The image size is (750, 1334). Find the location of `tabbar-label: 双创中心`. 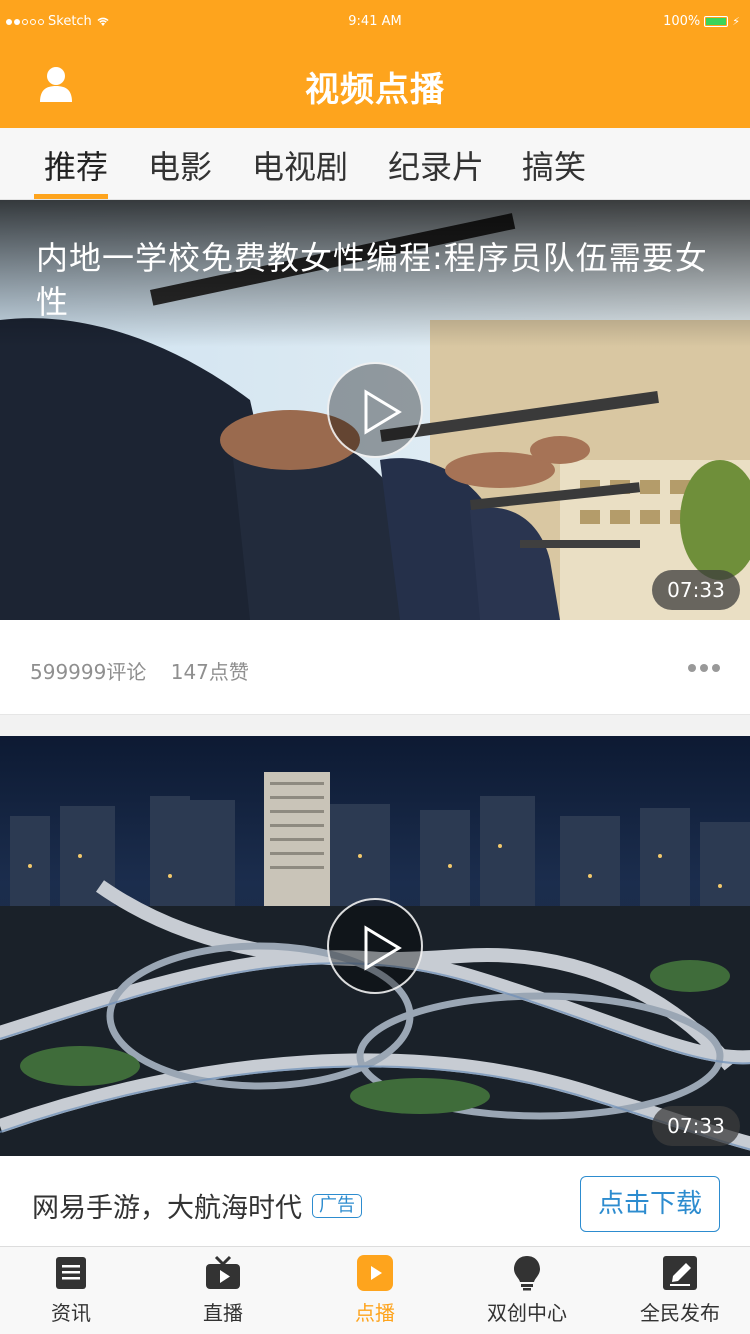

tabbar-label: 双创中心 is located at coordinates (527, 1313).